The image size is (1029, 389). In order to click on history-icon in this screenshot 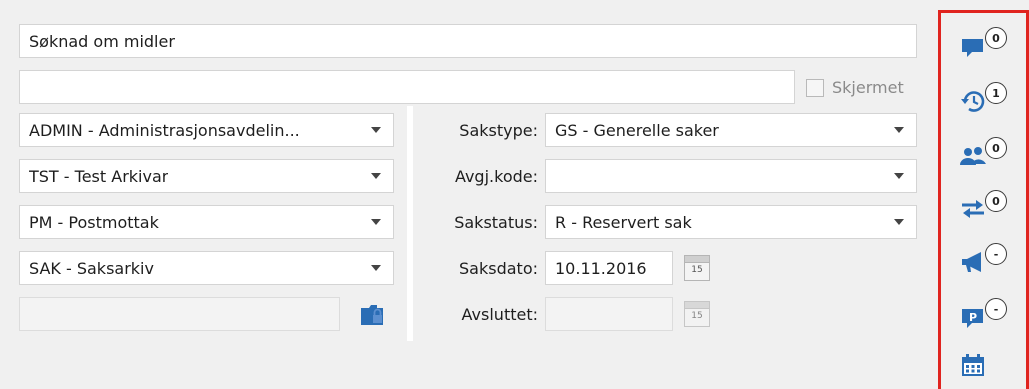, I will do `click(973, 101)`.